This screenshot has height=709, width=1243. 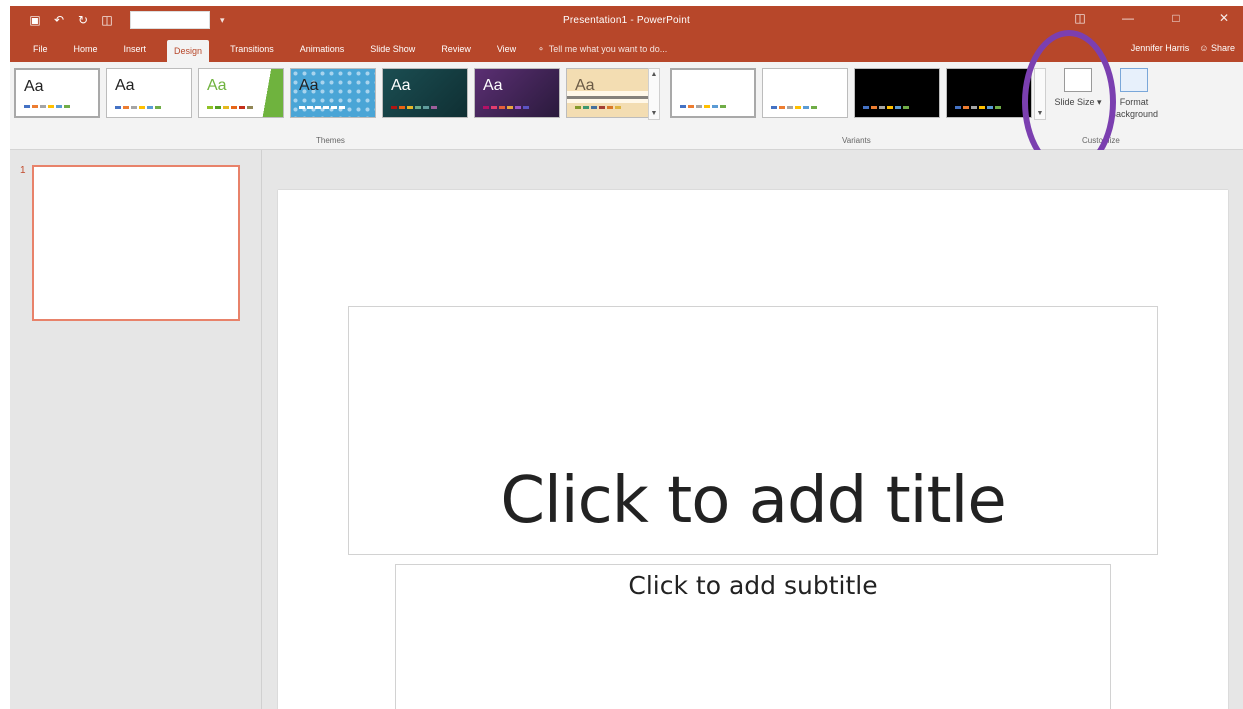 I want to click on theme-ion-boardroom: Aa, so click(x=517, y=93).